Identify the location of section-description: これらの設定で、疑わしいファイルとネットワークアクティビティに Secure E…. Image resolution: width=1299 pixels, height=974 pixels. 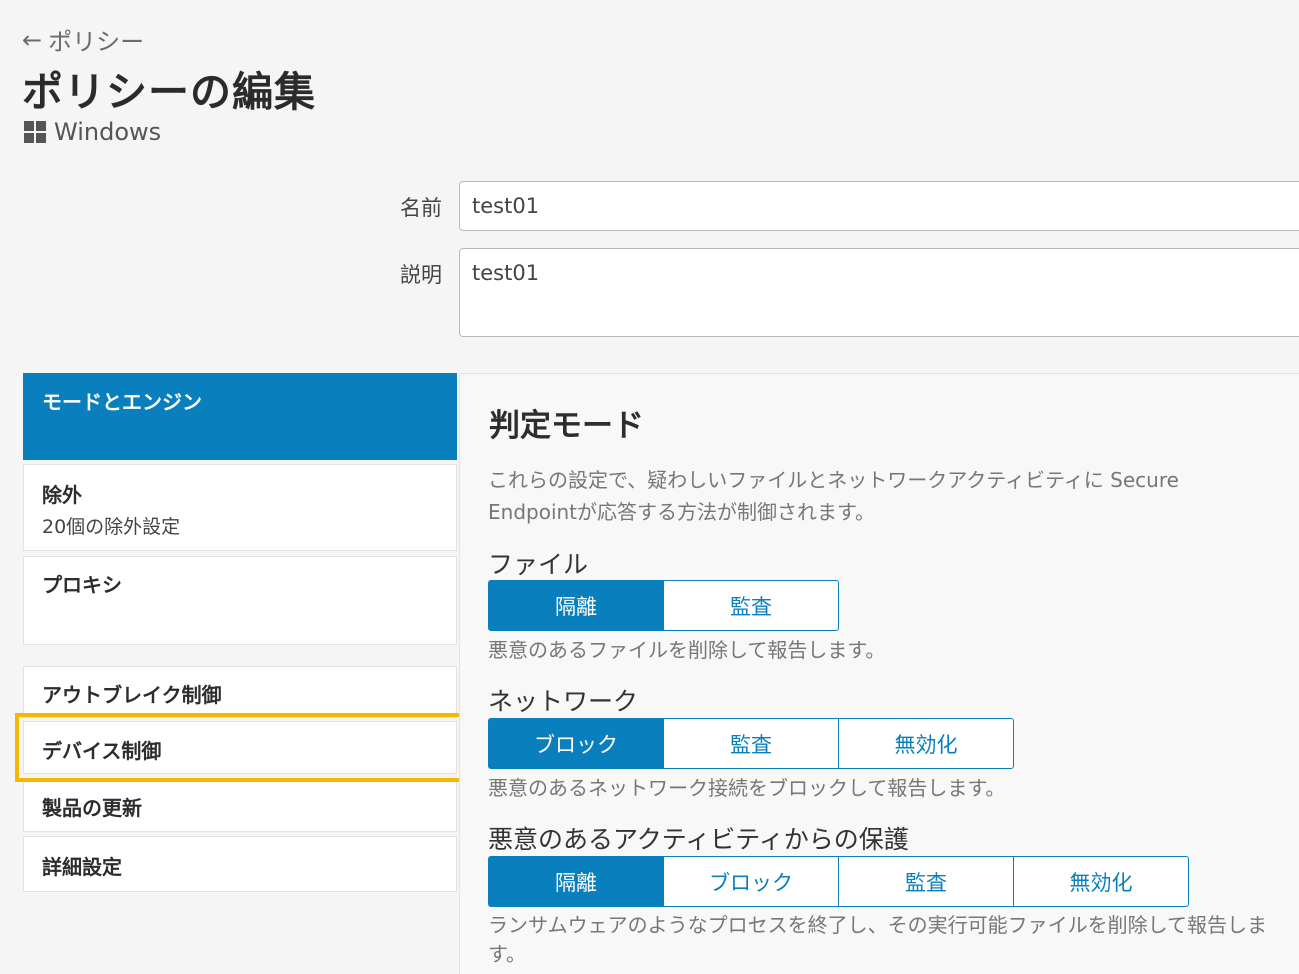
(833, 496).